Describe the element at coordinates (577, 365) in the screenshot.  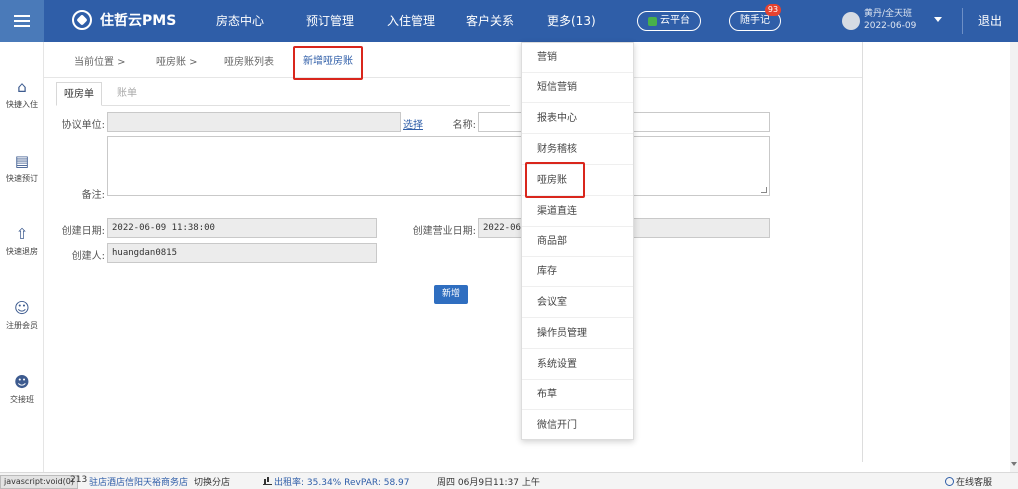
I see `menu-item-system-settings: 系统设置` at that location.